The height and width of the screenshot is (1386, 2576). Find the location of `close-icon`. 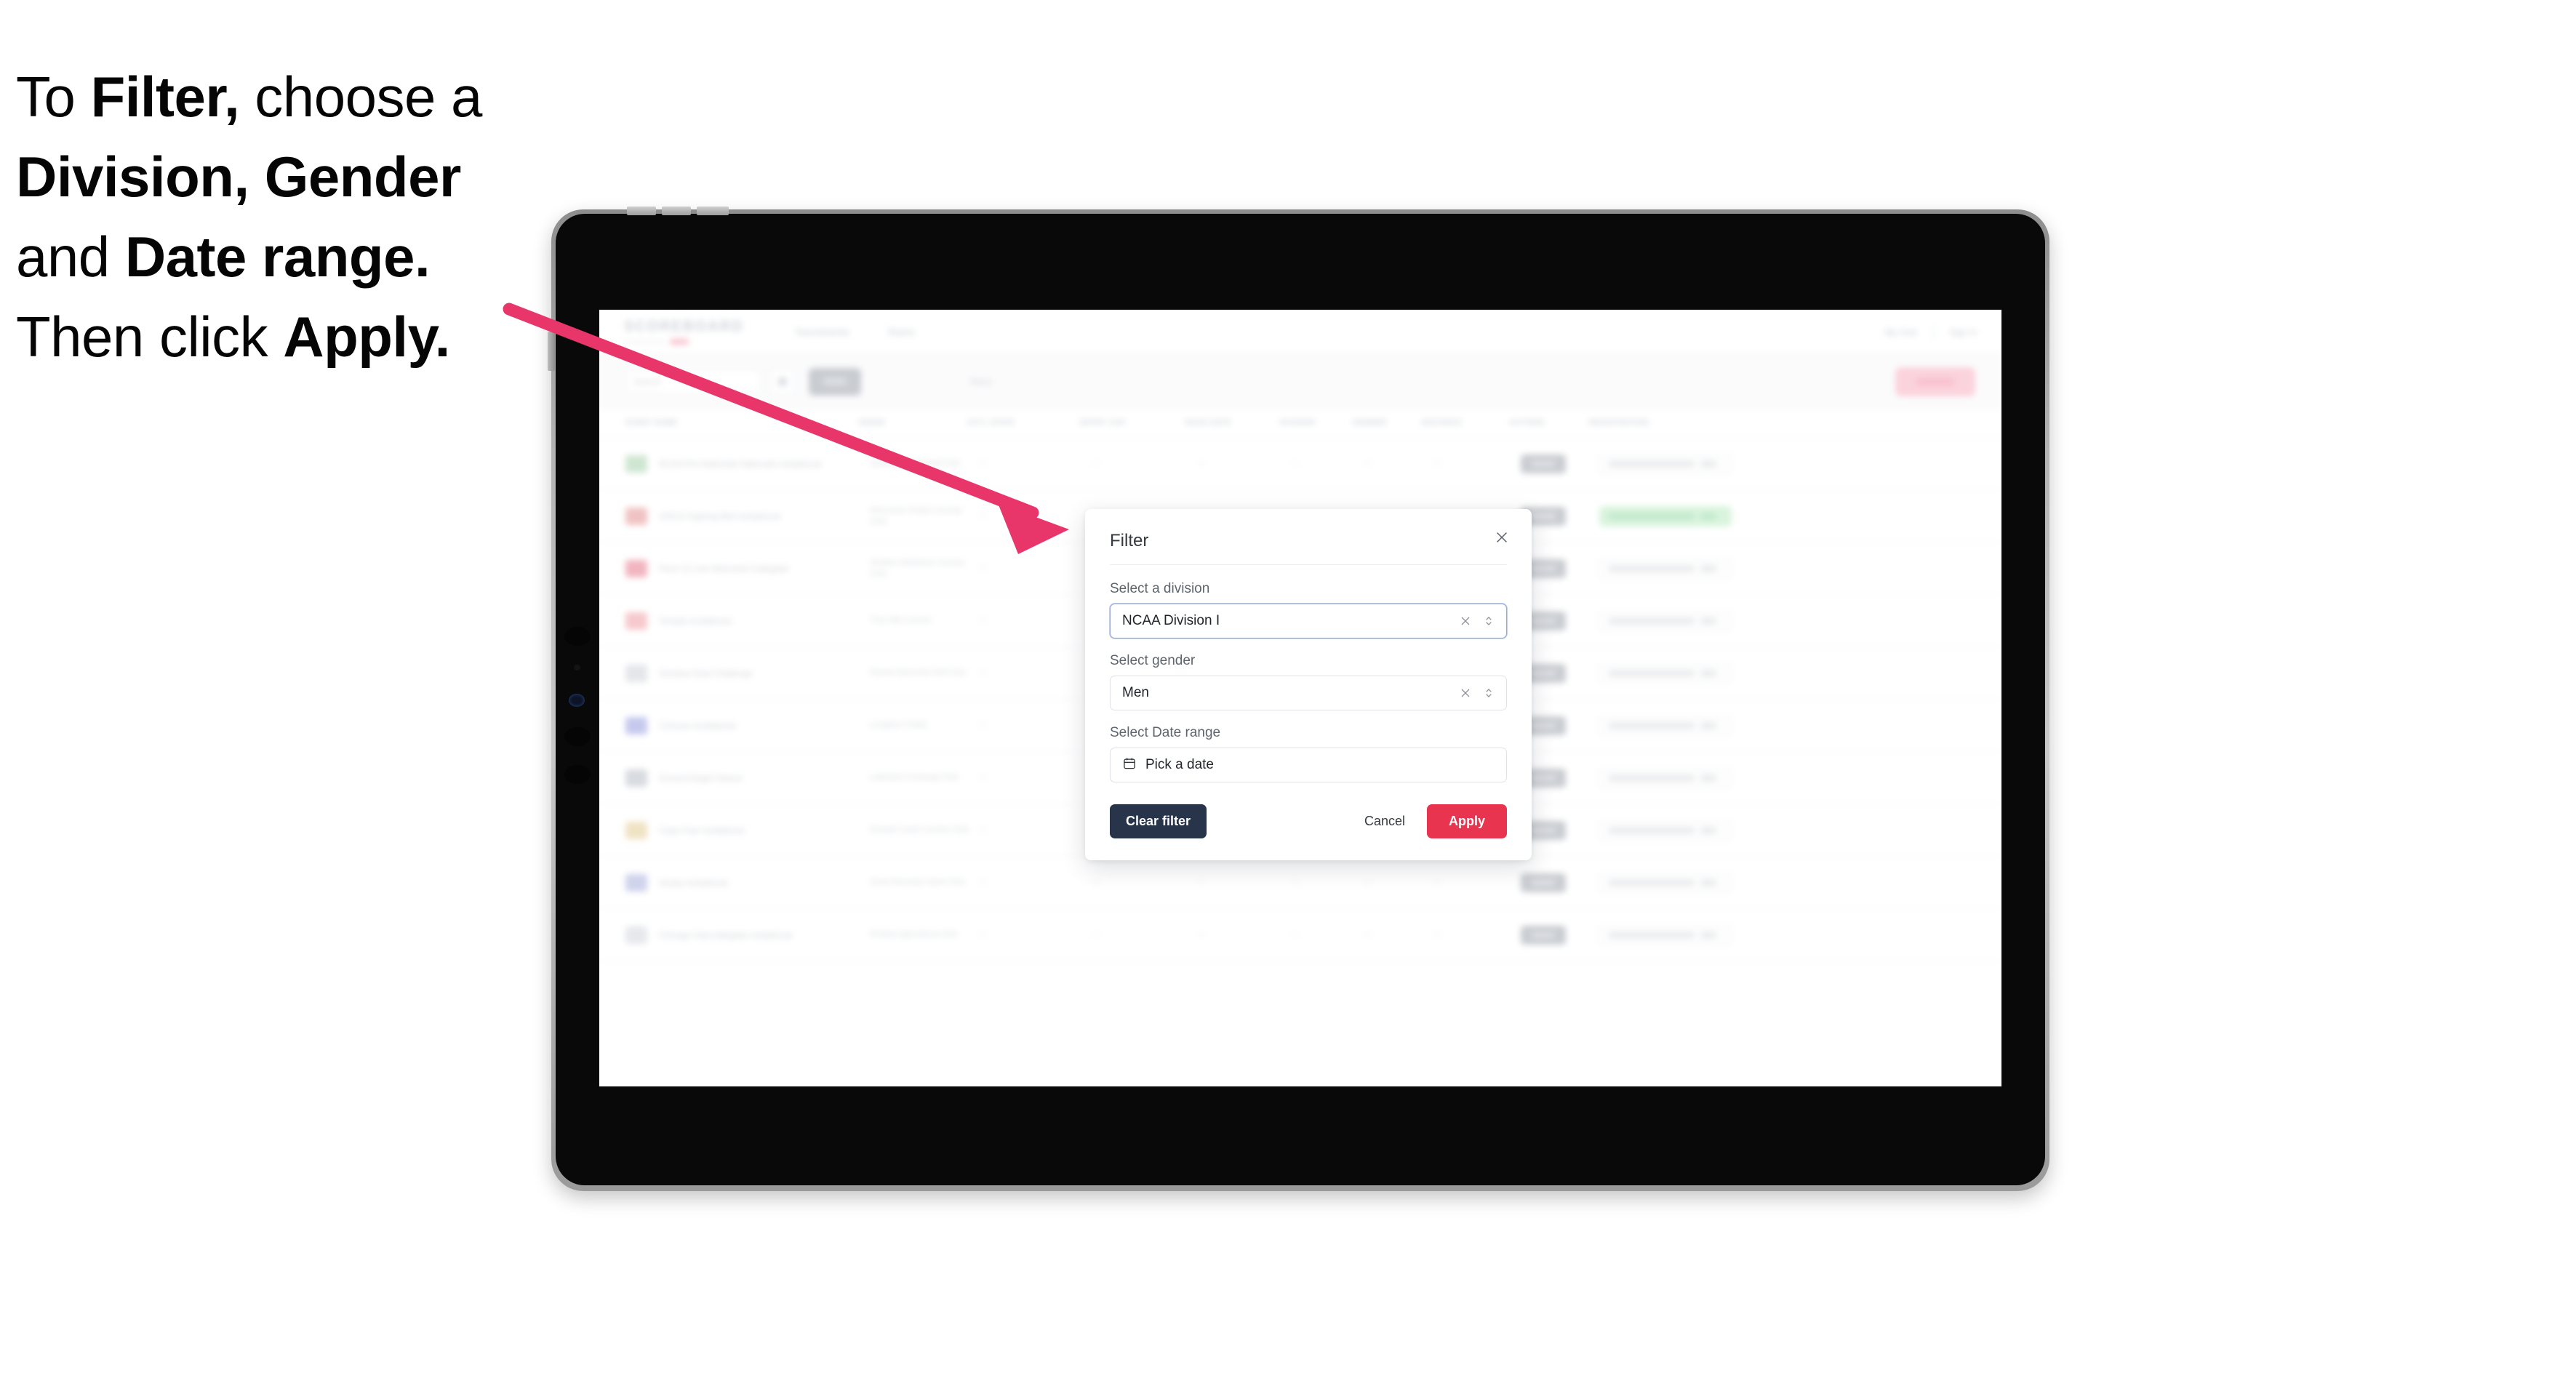

close-icon is located at coordinates (1502, 537).